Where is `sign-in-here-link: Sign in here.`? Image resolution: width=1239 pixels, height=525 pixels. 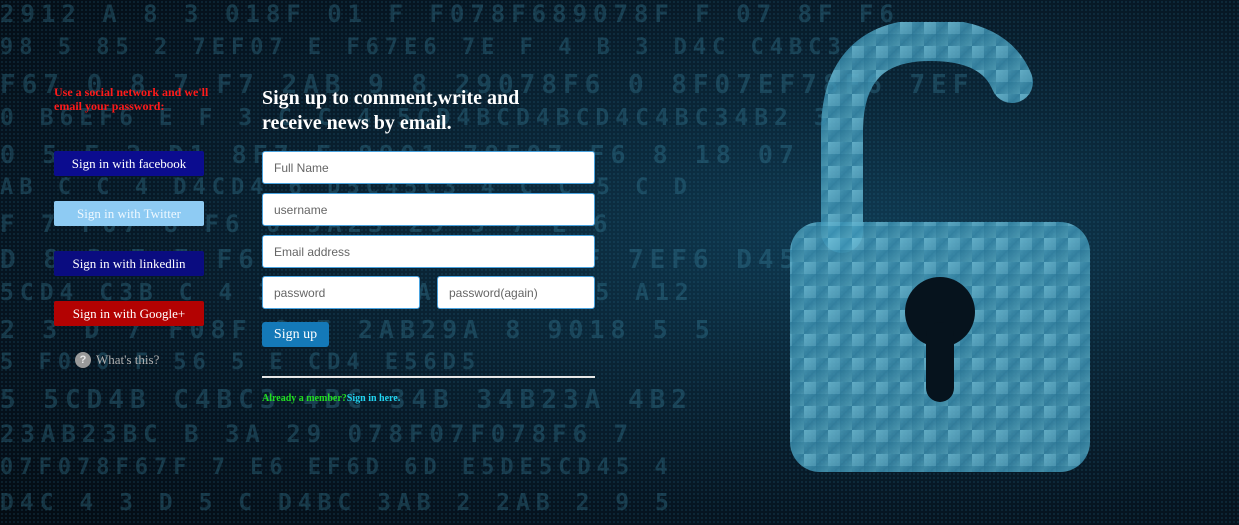 sign-in-here-link: Sign in here. is located at coordinates (373, 398).